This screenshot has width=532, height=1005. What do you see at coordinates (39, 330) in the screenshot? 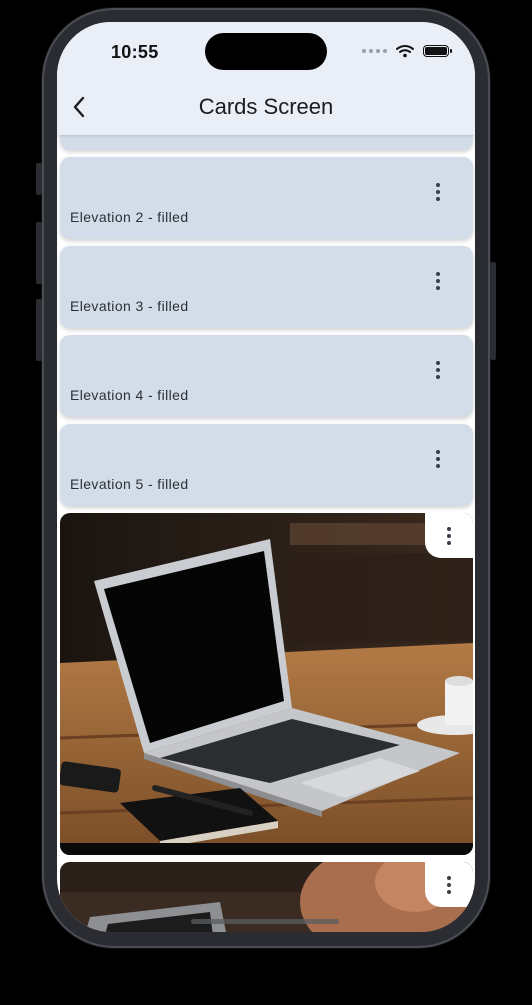
I see `volume-down-button` at bounding box center [39, 330].